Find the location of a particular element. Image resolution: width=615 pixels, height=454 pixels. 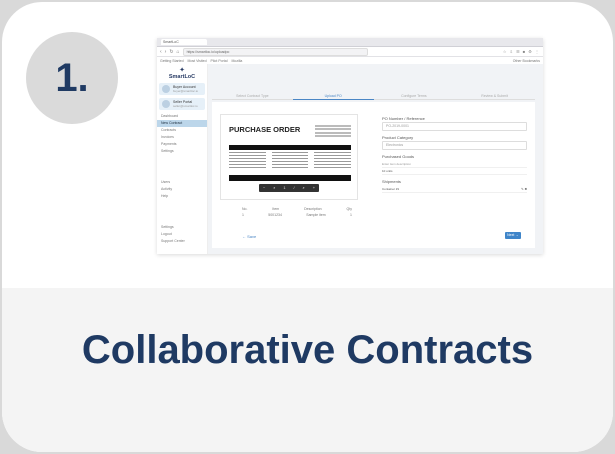

column-header: Qty is located at coordinates (349, 209).